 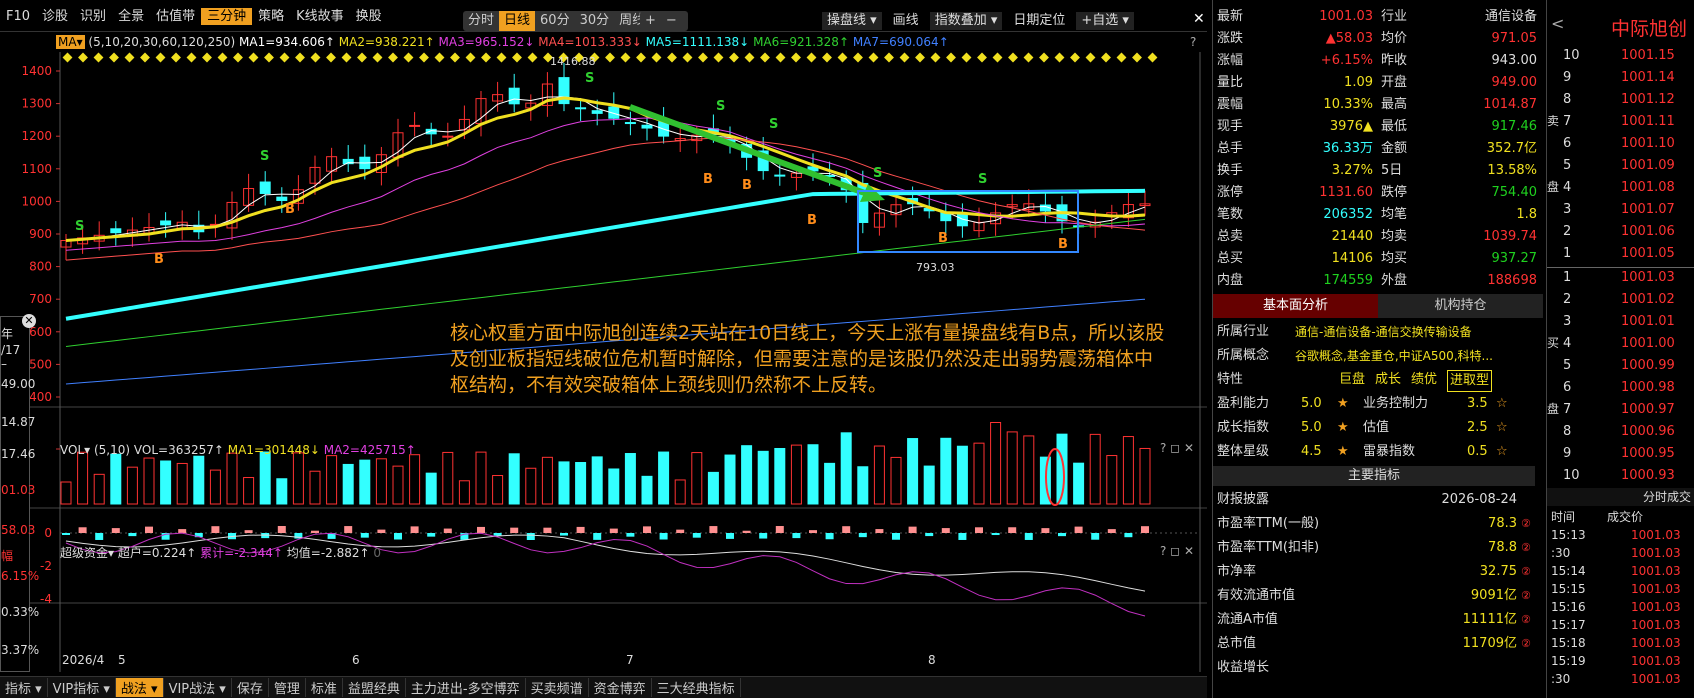 I want to click on quote-value: 206352, so click(x=1348, y=214).